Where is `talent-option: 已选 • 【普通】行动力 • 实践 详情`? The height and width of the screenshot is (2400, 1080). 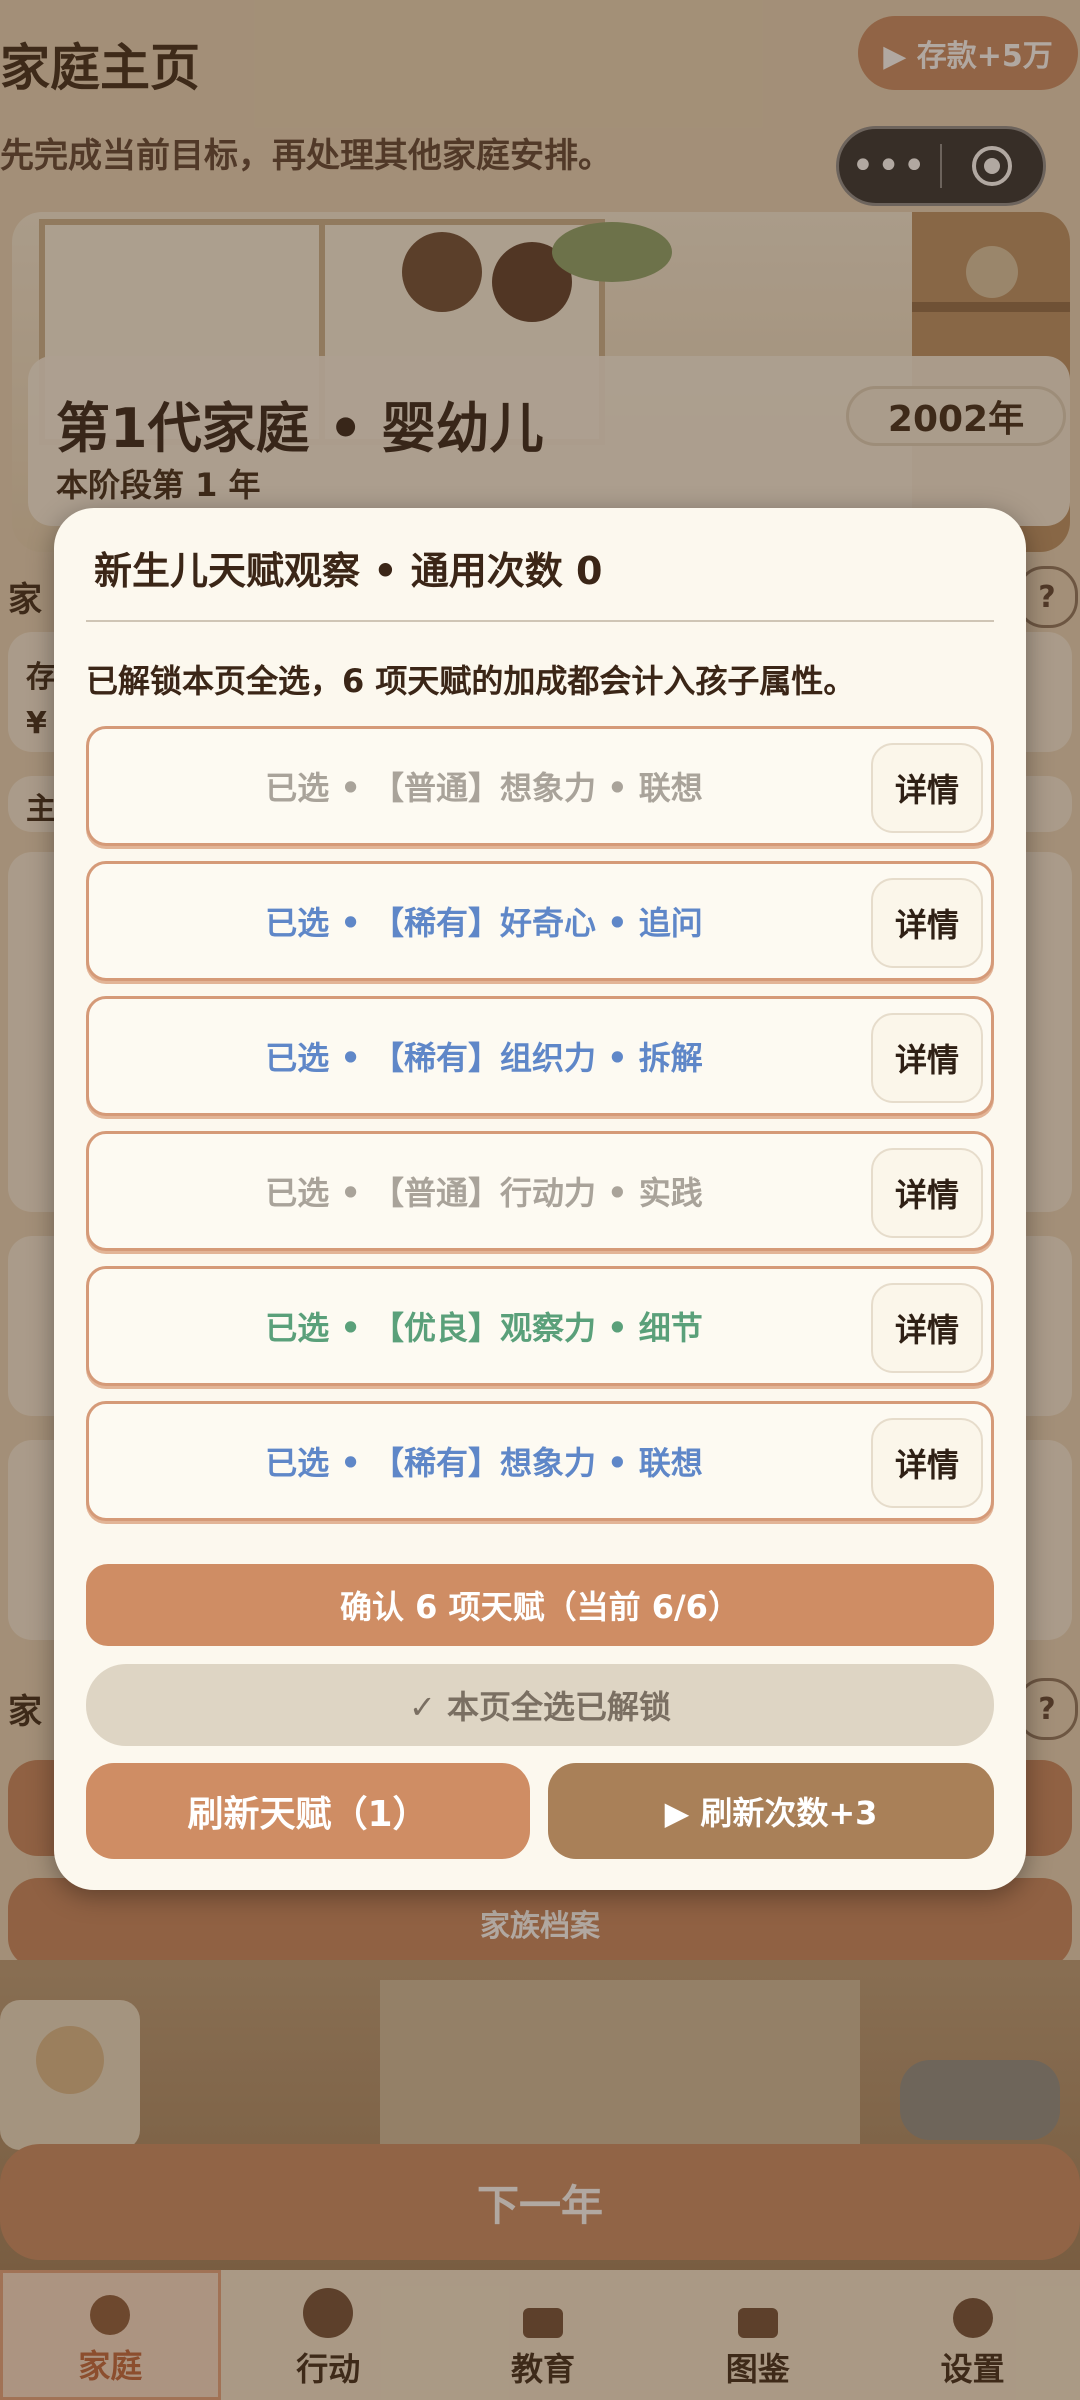 talent-option: 已选 • 【普通】行动力 • 实践 详情 is located at coordinates (540, 1191).